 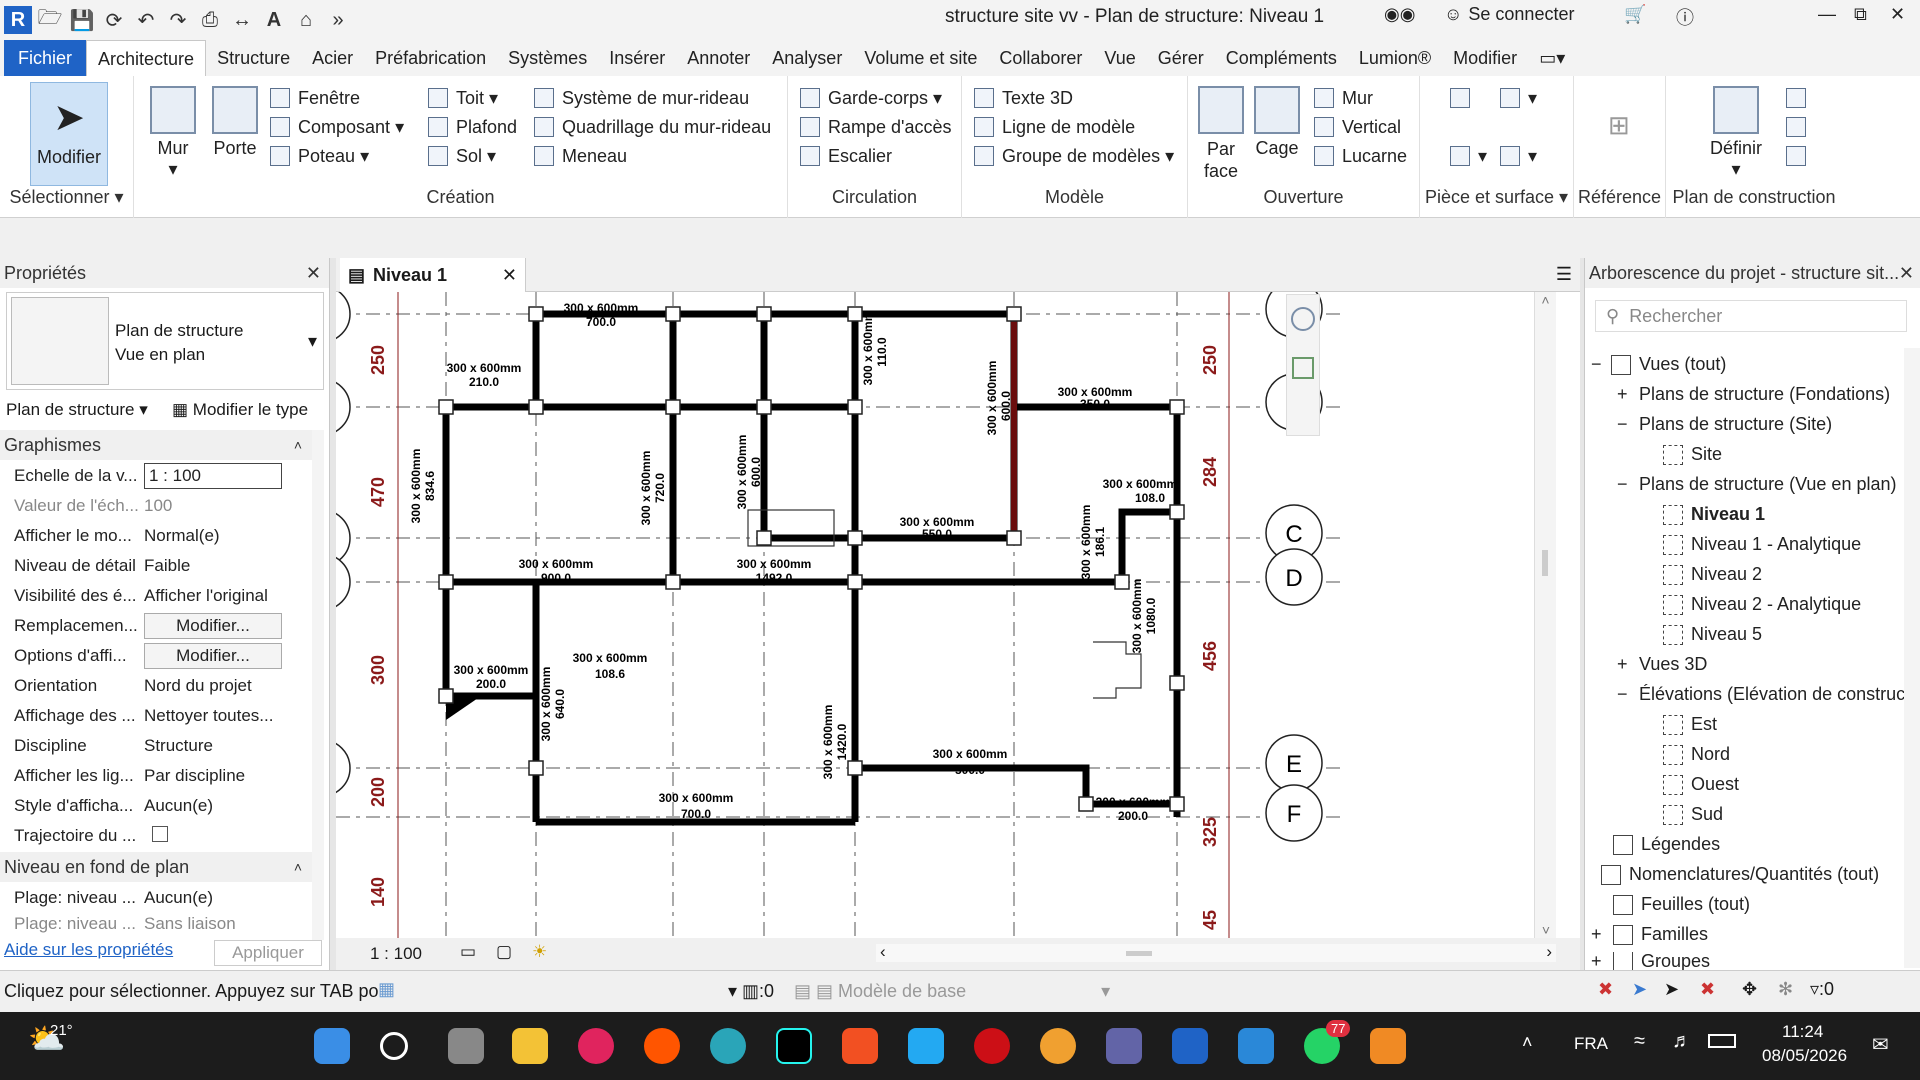 What do you see at coordinates (1650, 961) in the screenshot?
I see `tree-item: + Groupes` at bounding box center [1650, 961].